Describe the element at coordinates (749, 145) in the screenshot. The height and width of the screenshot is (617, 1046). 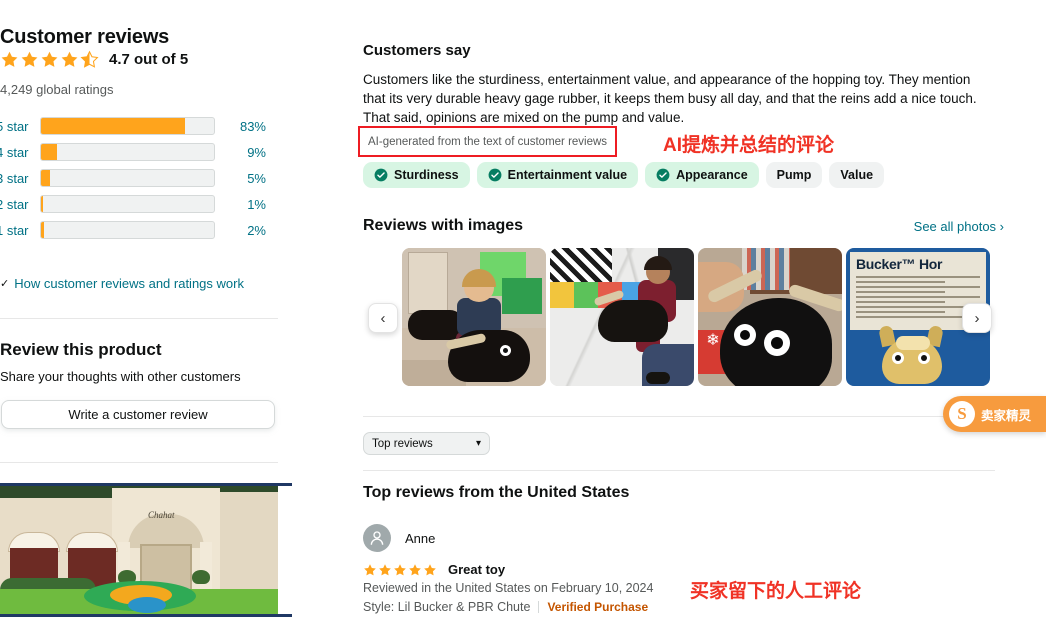
I see `annotation-ai-summary: AI提炼并总结的评论` at that location.